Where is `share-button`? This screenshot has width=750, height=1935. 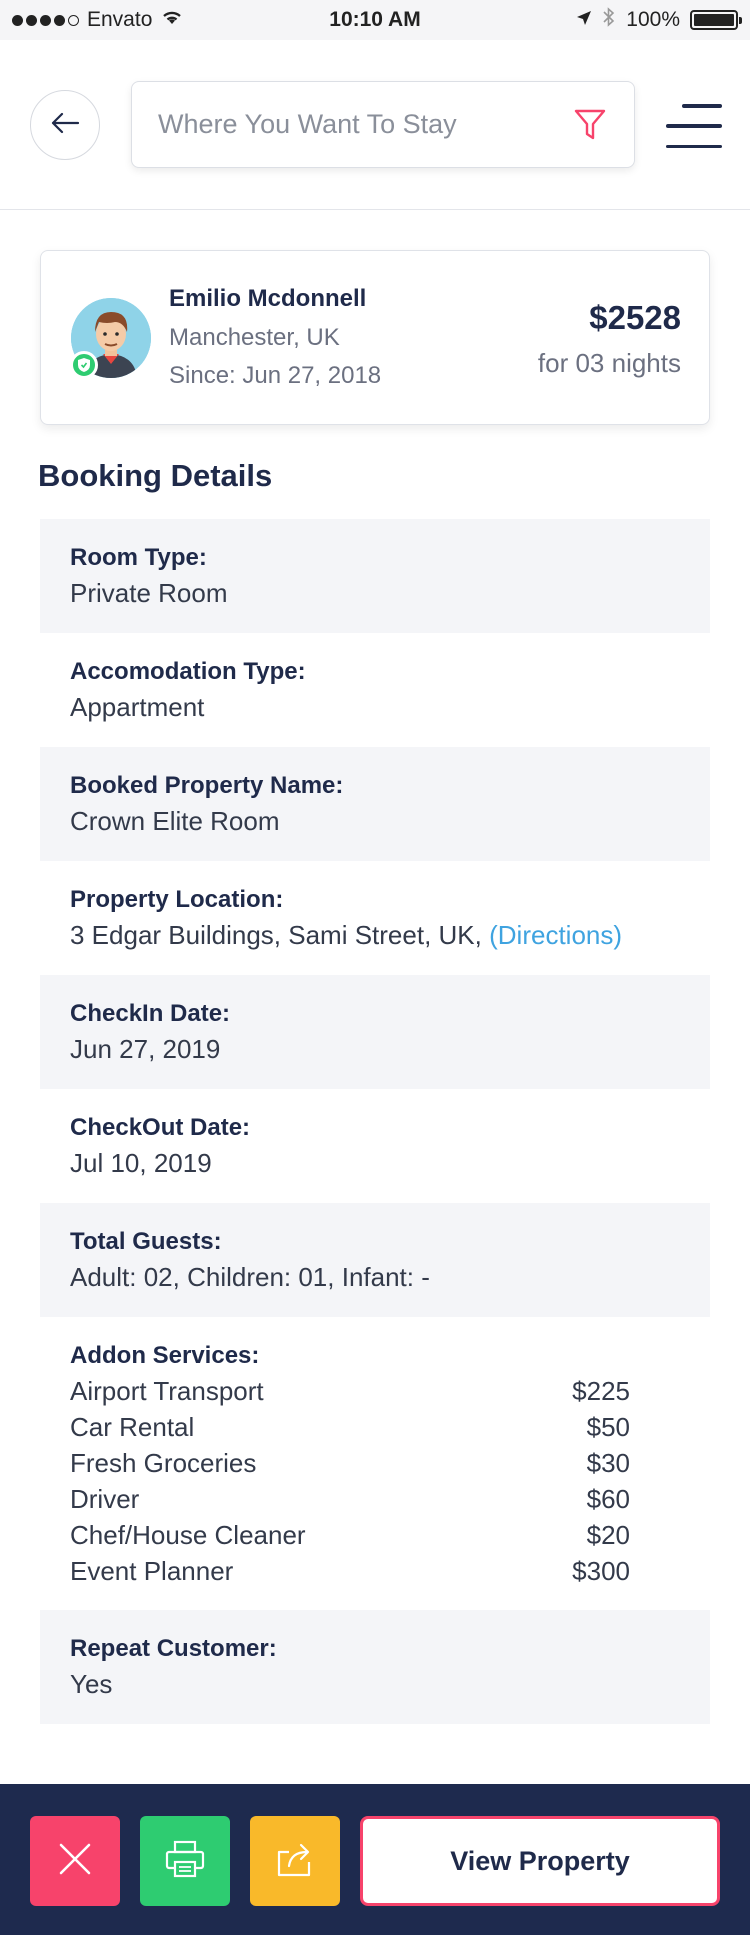 share-button is located at coordinates (295, 1861).